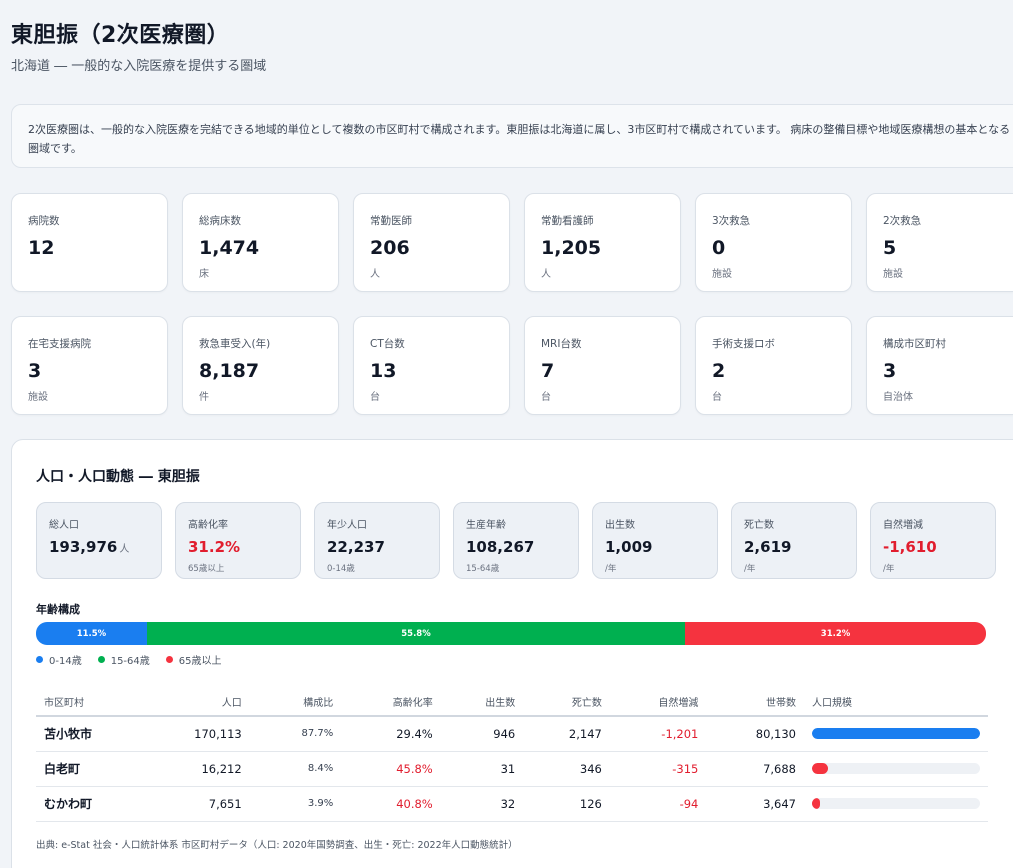 Image resolution: width=1013 pixels, height=868 pixels. I want to click on cell-natural-change: -94, so click(658, 804).